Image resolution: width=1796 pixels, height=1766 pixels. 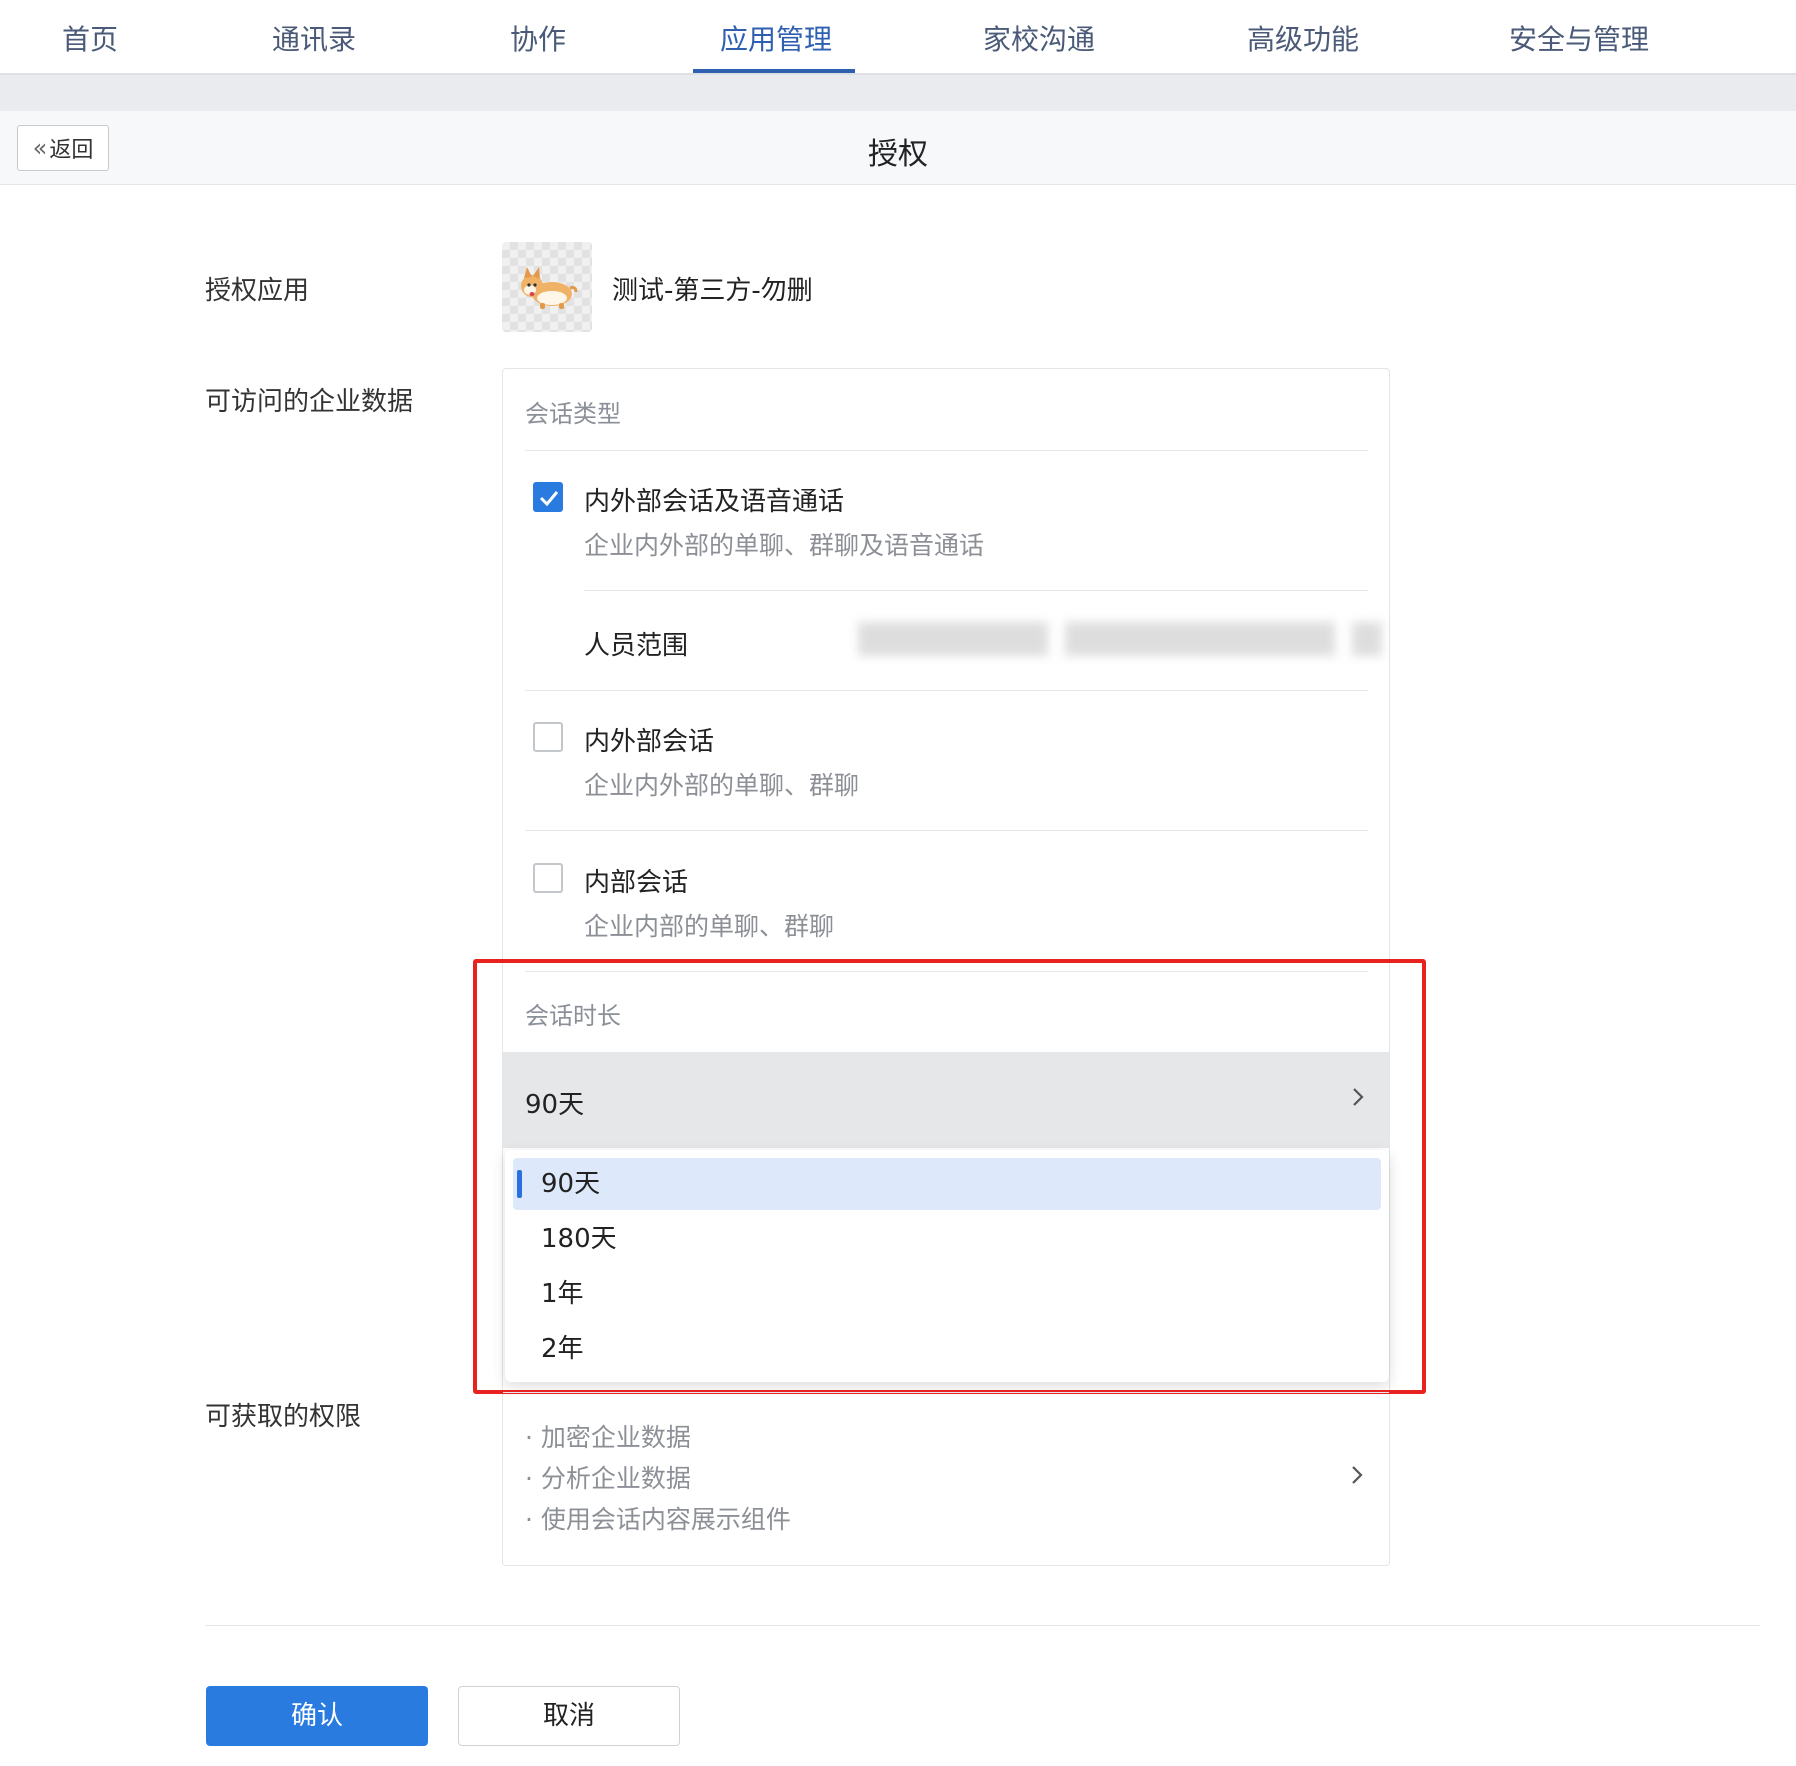 What do you see at coordinates (548, 878) in the screenshot?
I see `checkbox-internal` at bounding box center [548, 878].